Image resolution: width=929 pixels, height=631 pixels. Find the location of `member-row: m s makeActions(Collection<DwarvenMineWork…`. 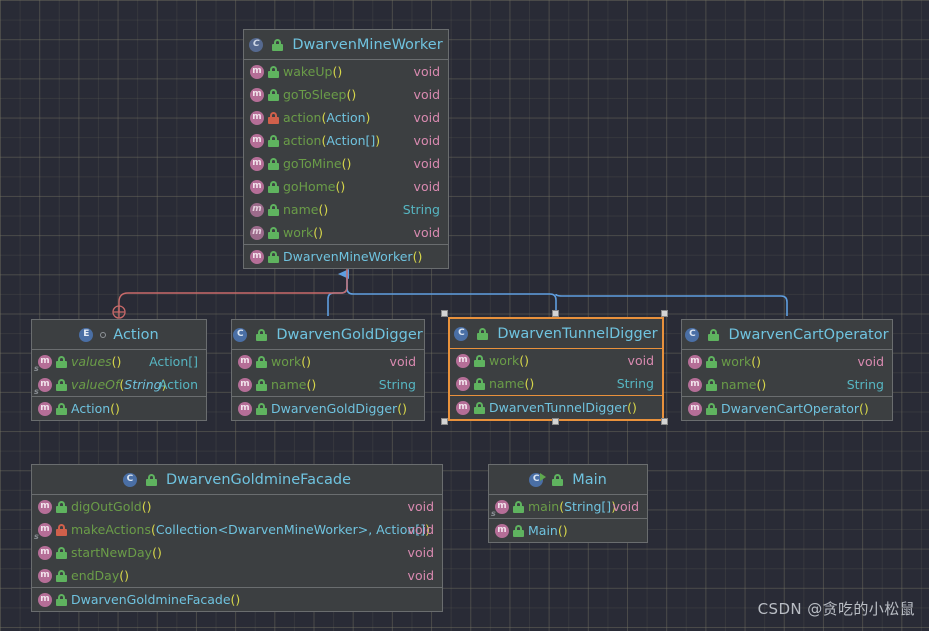

member-row: m s makeActions(Collection<DwarvenMineWork… is located at coordinates (237, 529).